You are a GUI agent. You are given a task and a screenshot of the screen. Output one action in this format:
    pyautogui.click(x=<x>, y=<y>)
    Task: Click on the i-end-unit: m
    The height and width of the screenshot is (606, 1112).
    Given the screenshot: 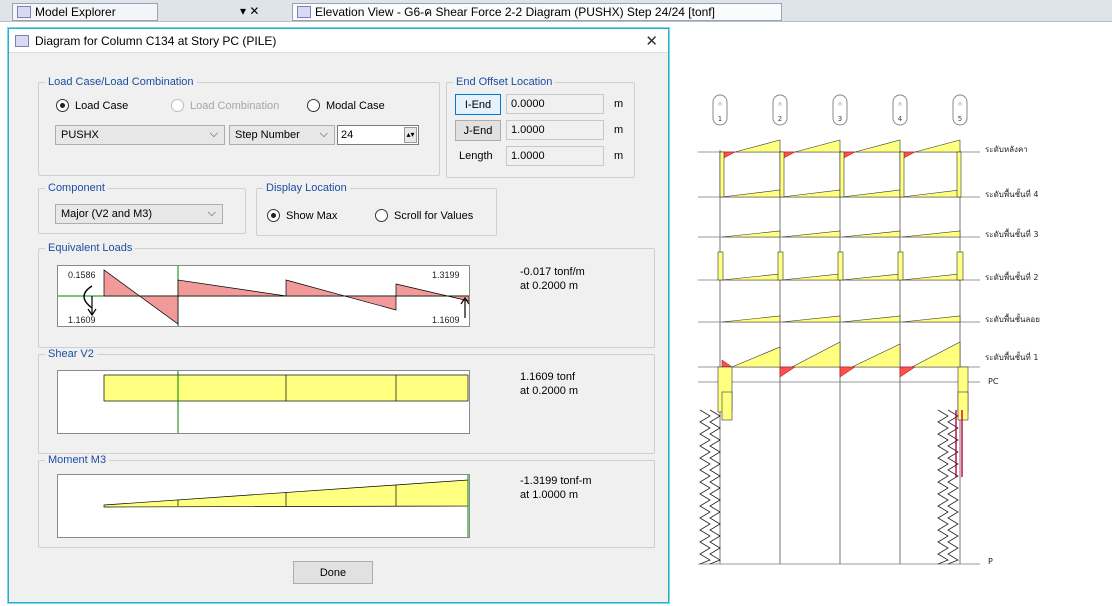 What is the action you would take?
    pyautogui.click(x=619, y=104)
    